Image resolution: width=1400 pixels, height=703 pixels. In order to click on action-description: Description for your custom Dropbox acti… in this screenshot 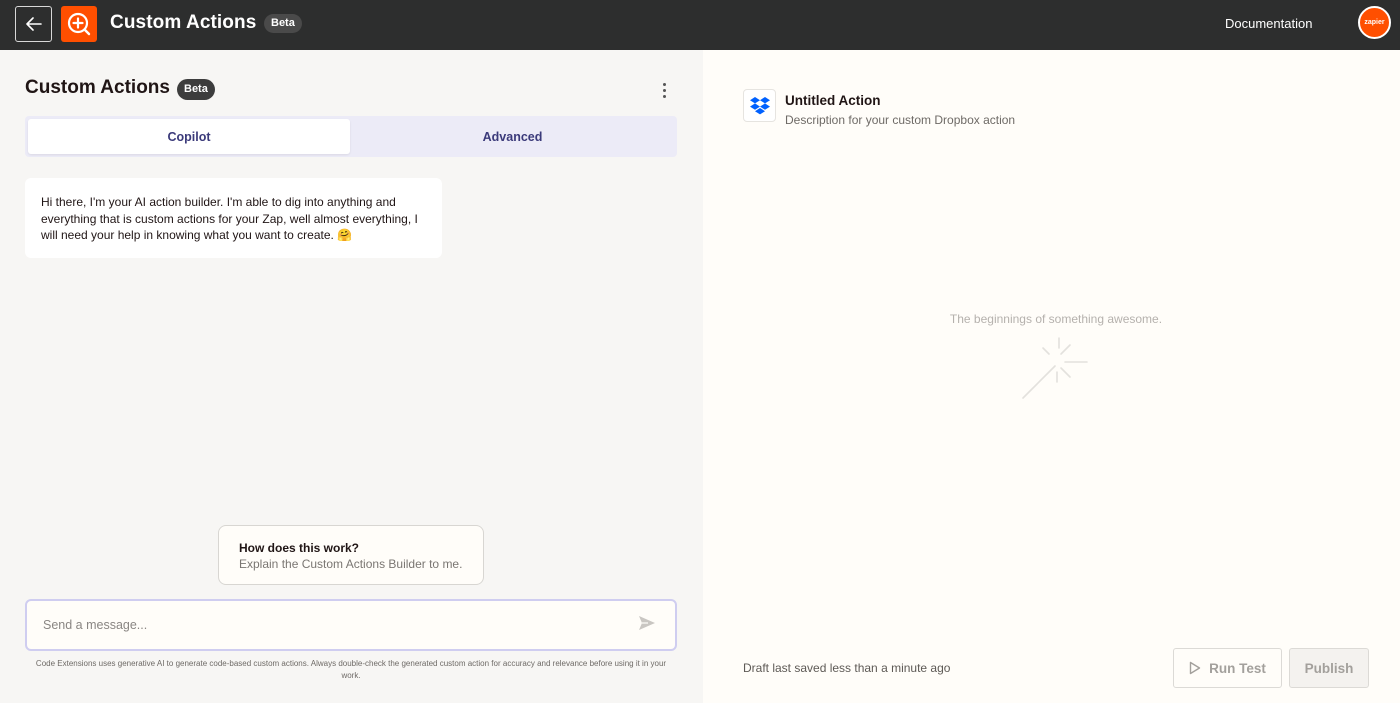, I will do `click(900, 120)`.